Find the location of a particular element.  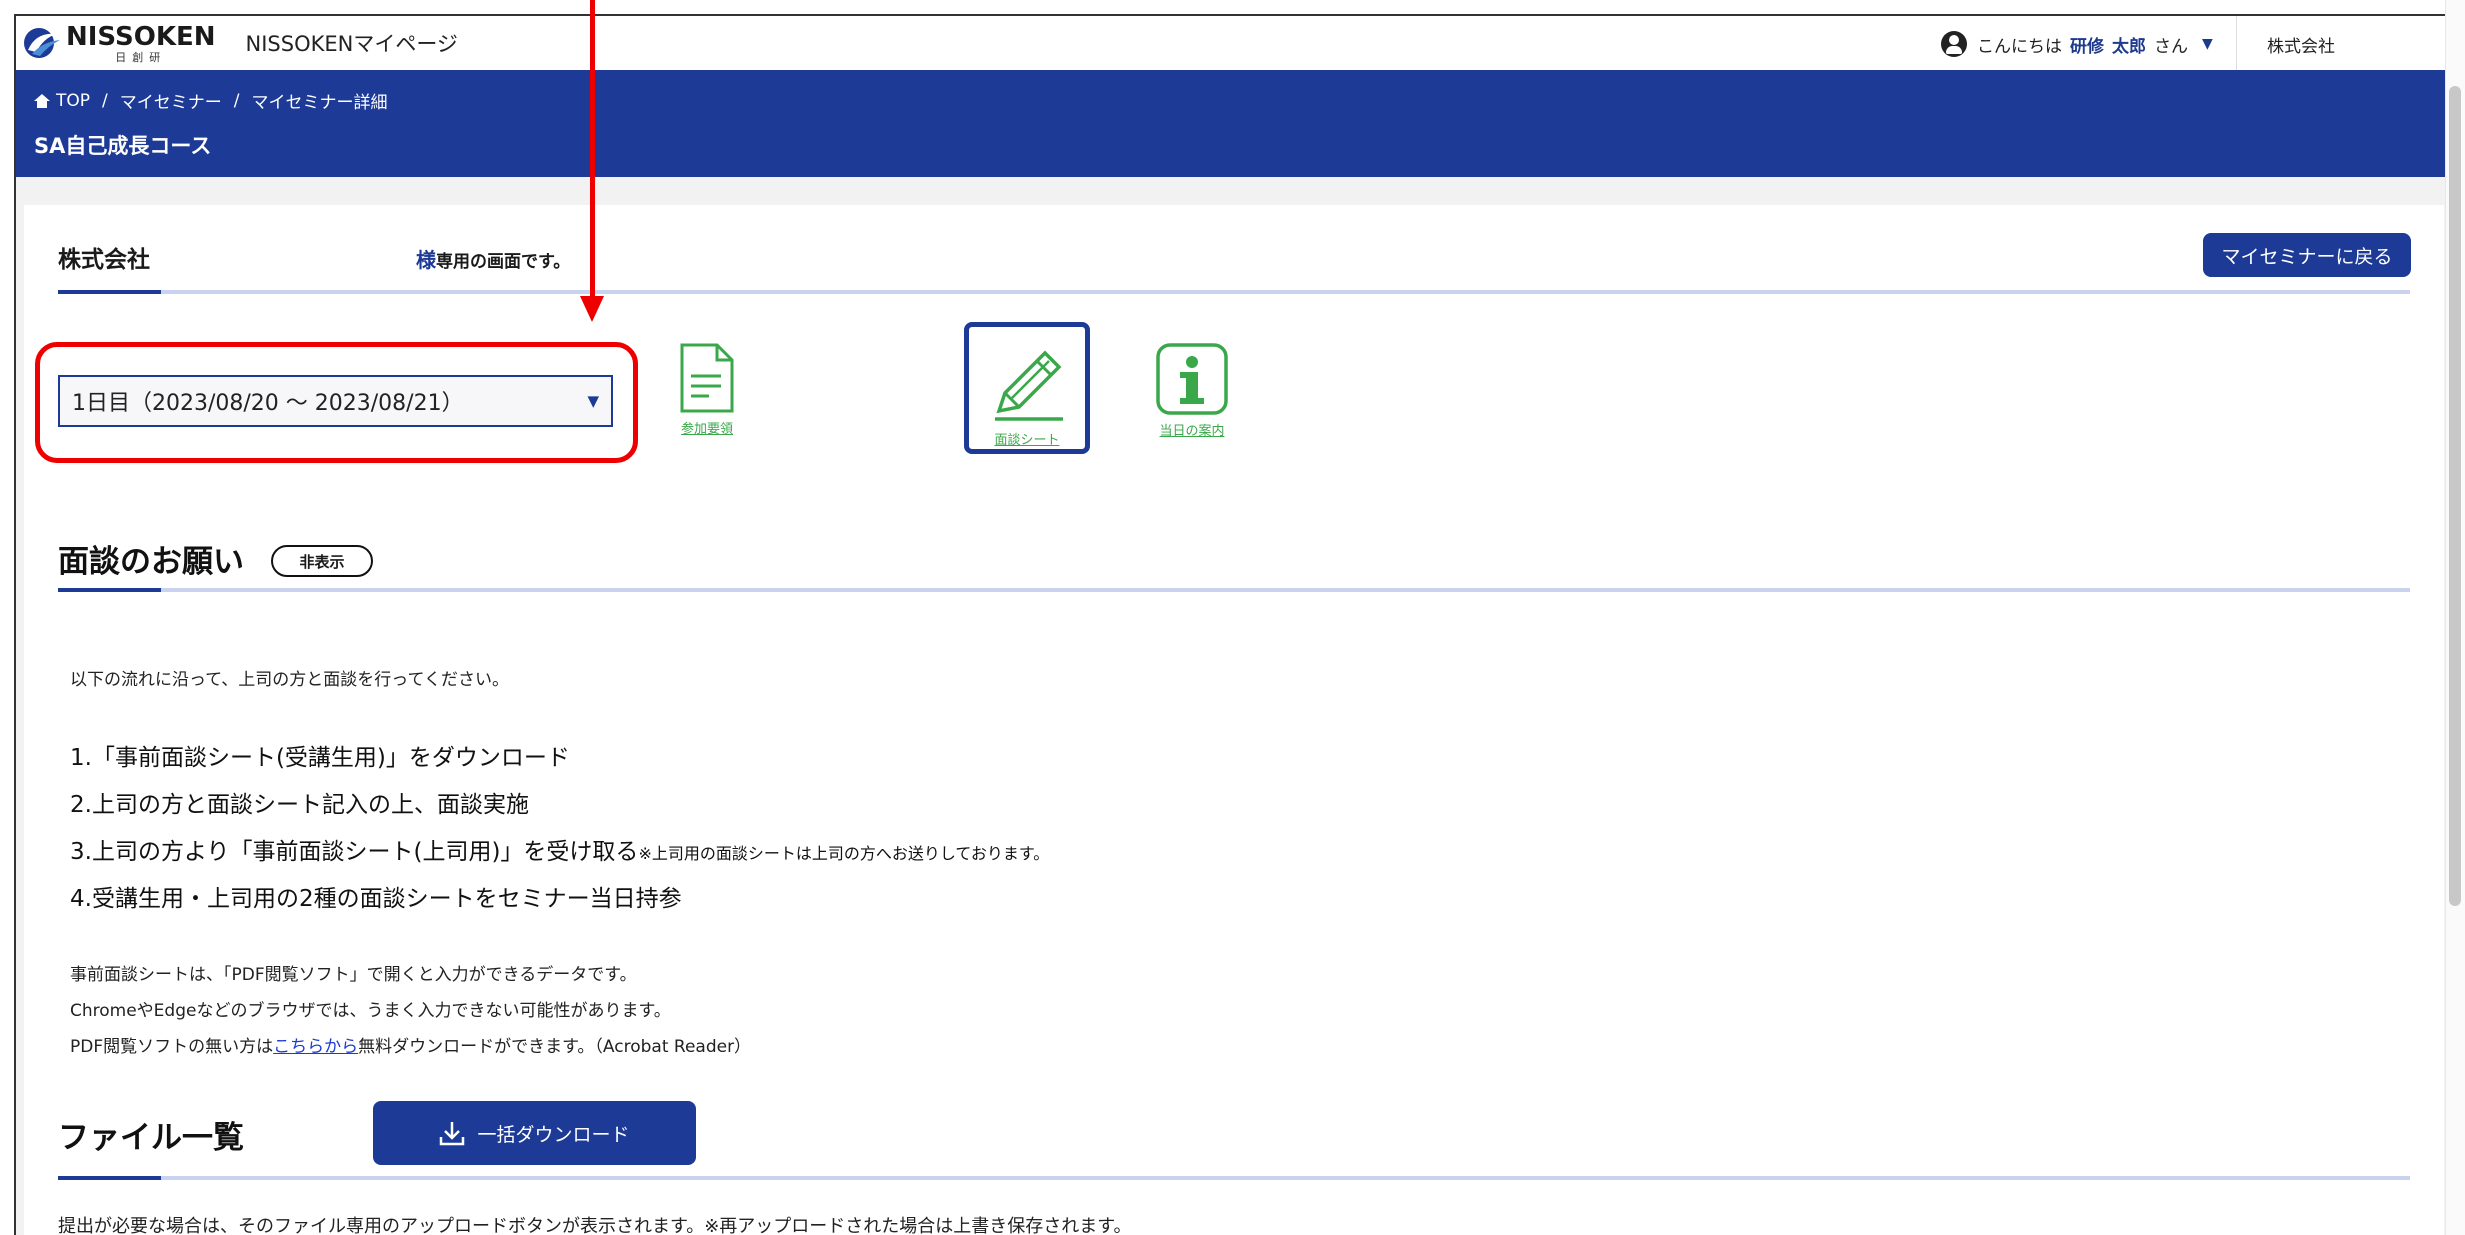

participation-guide-label: 参加要領 is located at coordinates (706, 429).